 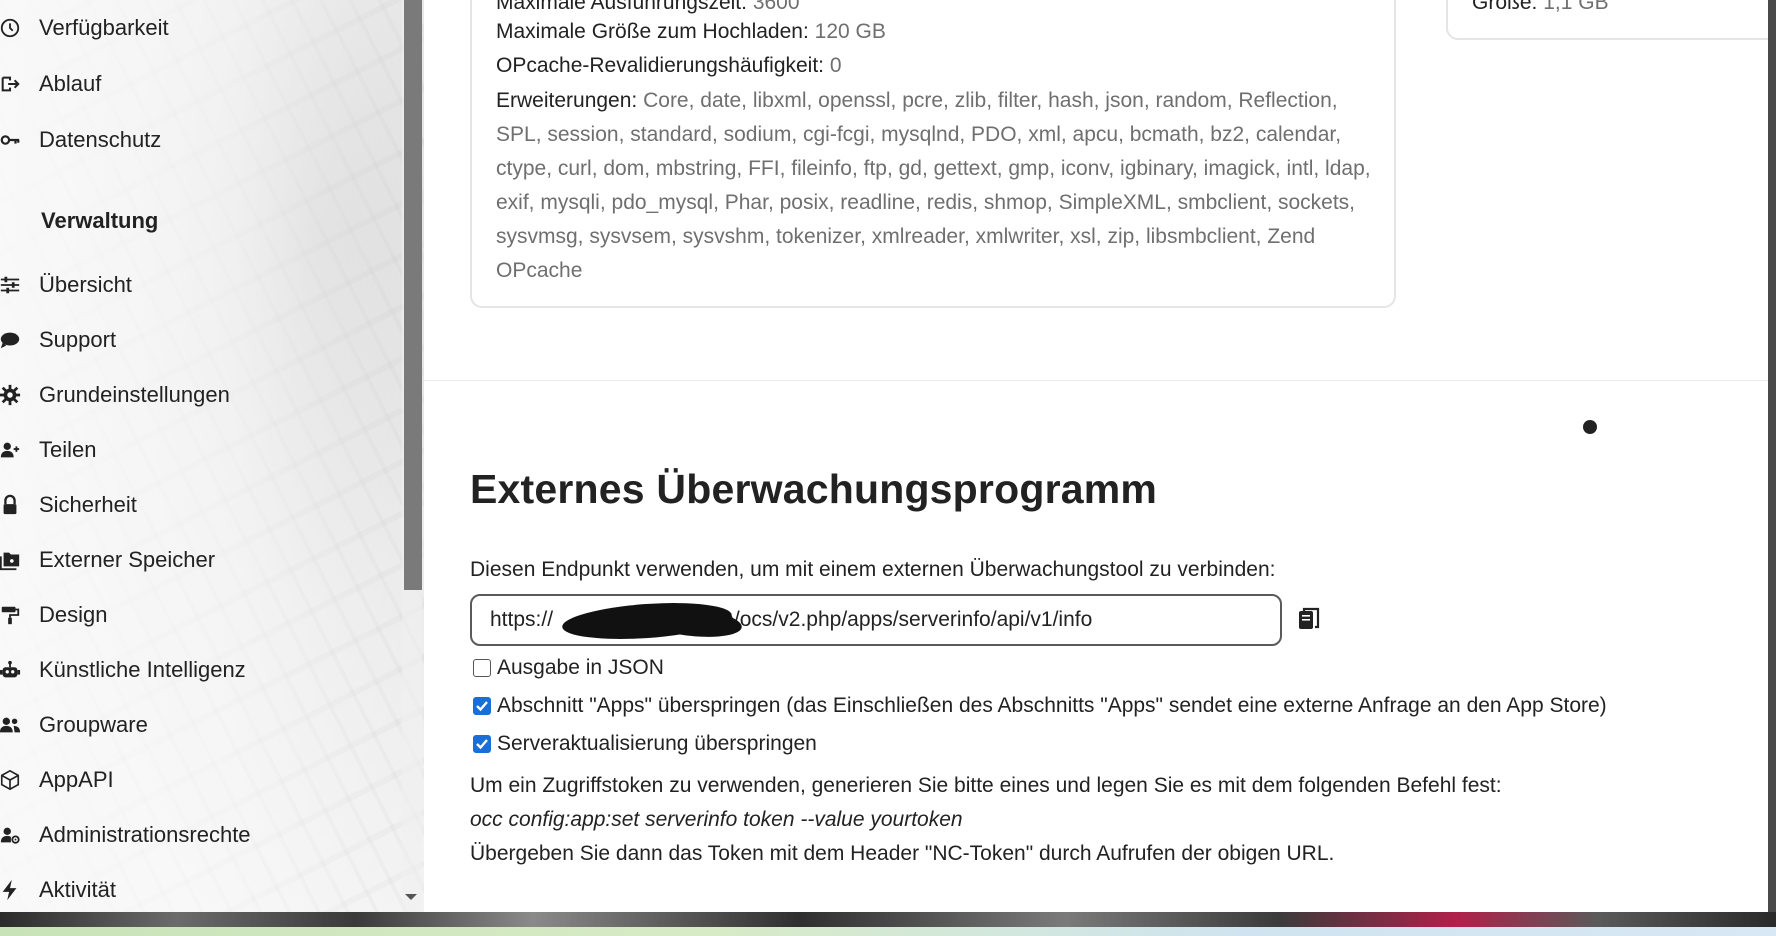 What do you see at coordinates (85, 284) in the screenshot?
I see `nav-item-label: Übersicht` at bounding box center [85, 284].